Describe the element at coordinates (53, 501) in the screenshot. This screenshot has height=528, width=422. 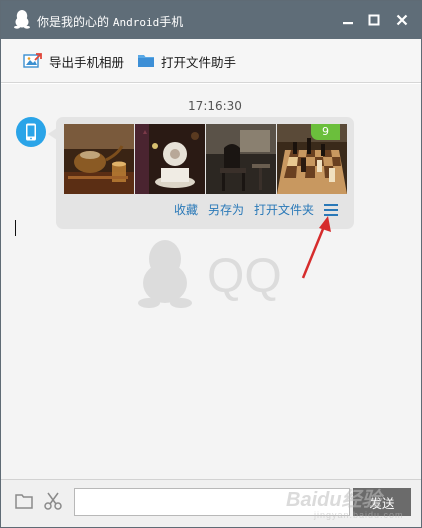
I see `screenshot-scissors-icon` at that location.